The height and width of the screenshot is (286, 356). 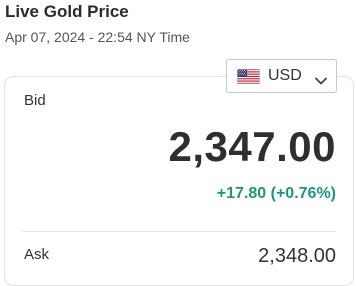 What do you see at coordinates (67, 11) in the screenshot?
I see `page-title: Live Gold Price` at bounding box center [67, 11].